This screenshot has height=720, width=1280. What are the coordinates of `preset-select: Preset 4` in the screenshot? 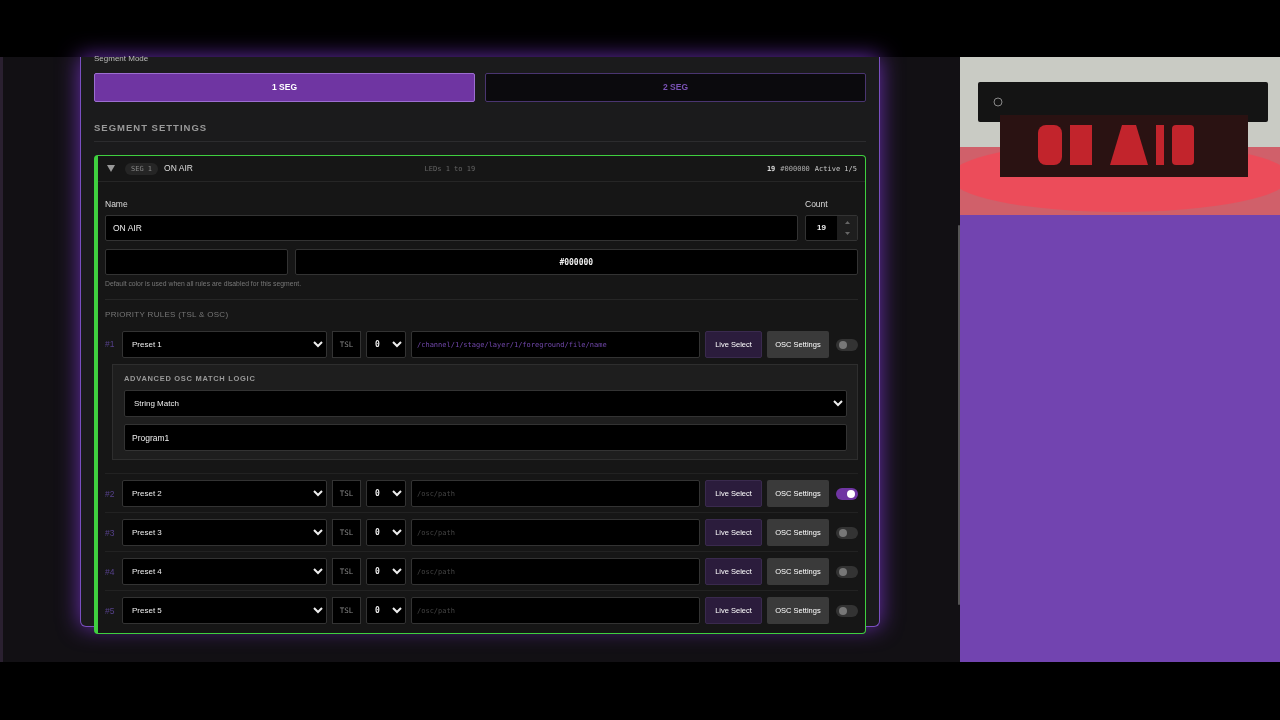 It's located at (224, 572).